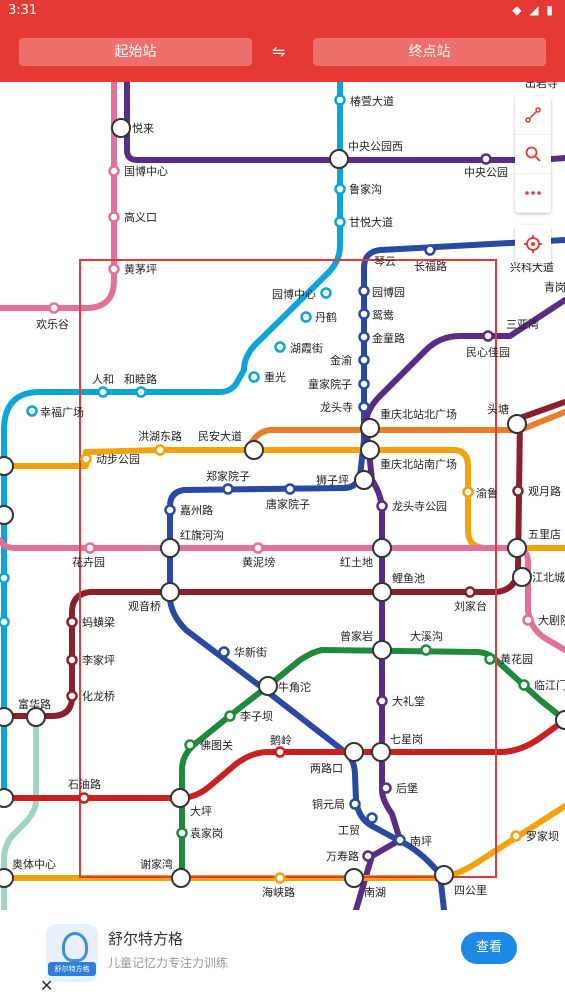 This screenshot has height=1004, width=565. What do you see at coordinates (544, 534) in the screenshot?
I see `station-label: 五里店` at bounding box center [544, 534].